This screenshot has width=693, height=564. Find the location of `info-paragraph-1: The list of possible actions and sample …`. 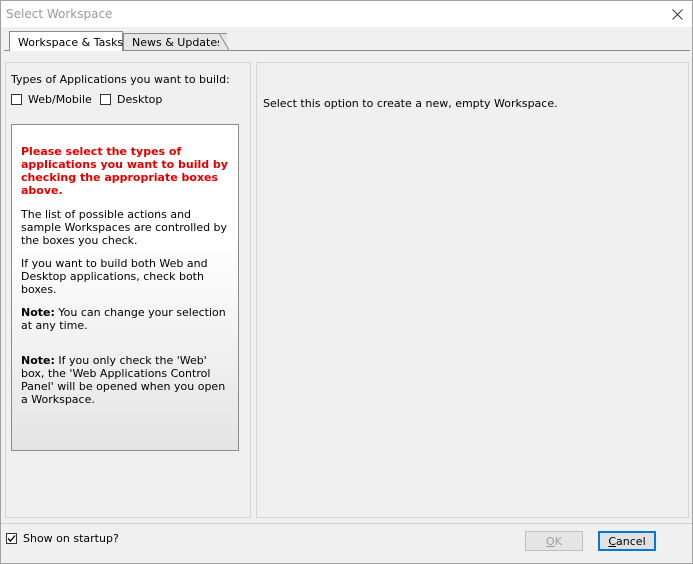

info-paragraph-1: The list of possible actions and sample … is located at coordinates (124, 227).